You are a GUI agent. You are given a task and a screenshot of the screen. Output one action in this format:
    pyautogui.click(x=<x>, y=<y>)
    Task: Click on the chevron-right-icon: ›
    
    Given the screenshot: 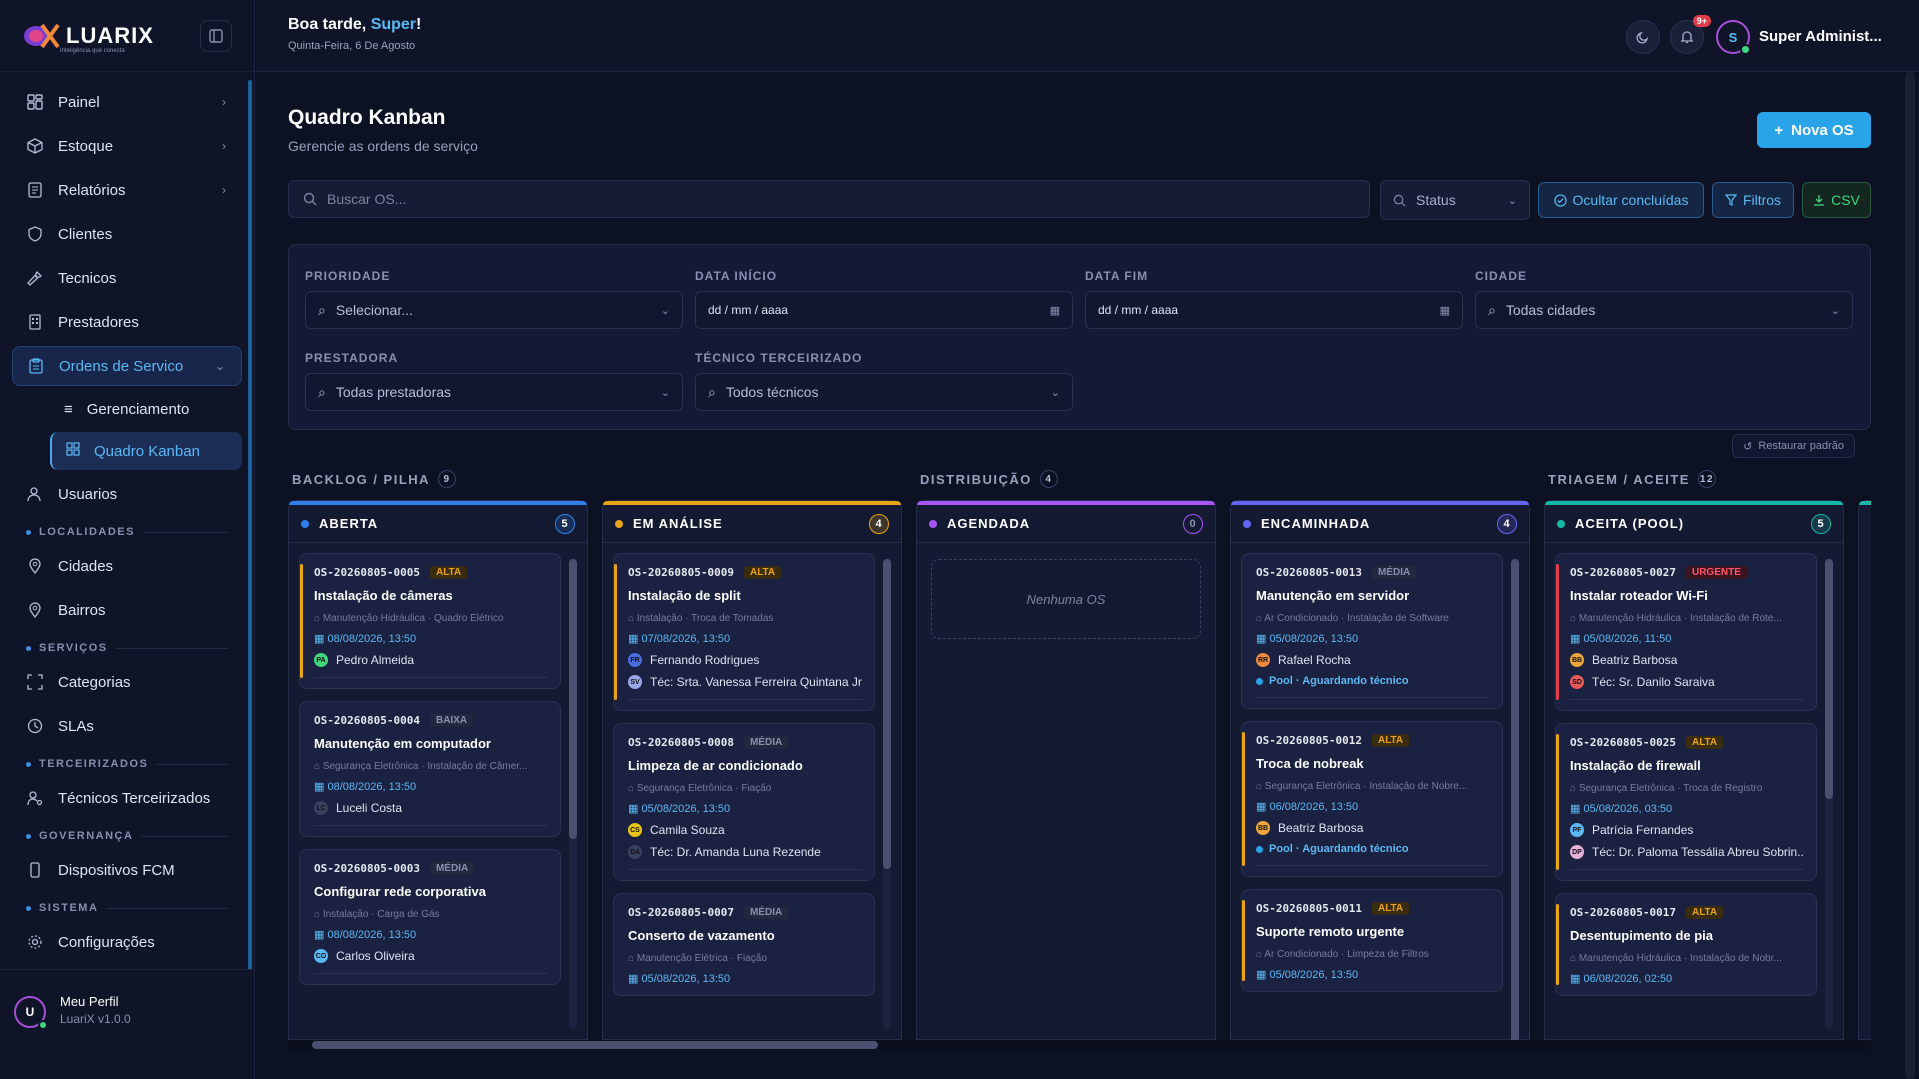 What is the action you would take?
    pyautogui.click(x=224, y=146)
    